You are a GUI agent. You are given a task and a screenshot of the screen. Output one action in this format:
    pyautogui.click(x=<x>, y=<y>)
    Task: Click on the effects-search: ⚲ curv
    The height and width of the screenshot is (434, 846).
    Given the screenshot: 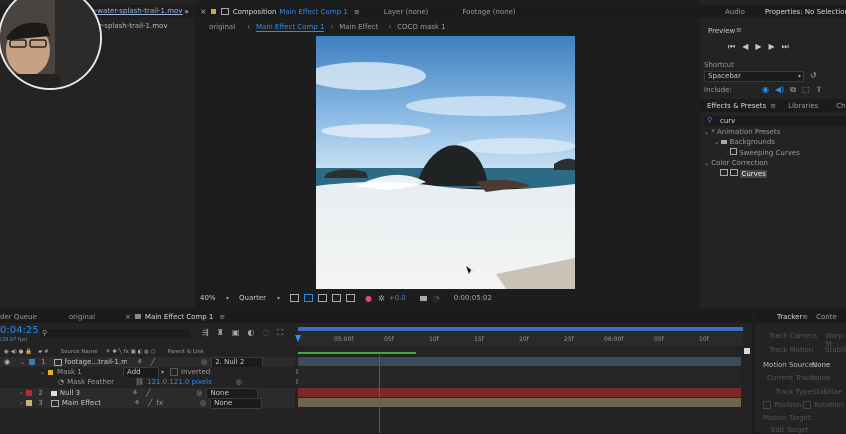 What is the action you would take?
    pyautogui.click(x=775, y=121)
    